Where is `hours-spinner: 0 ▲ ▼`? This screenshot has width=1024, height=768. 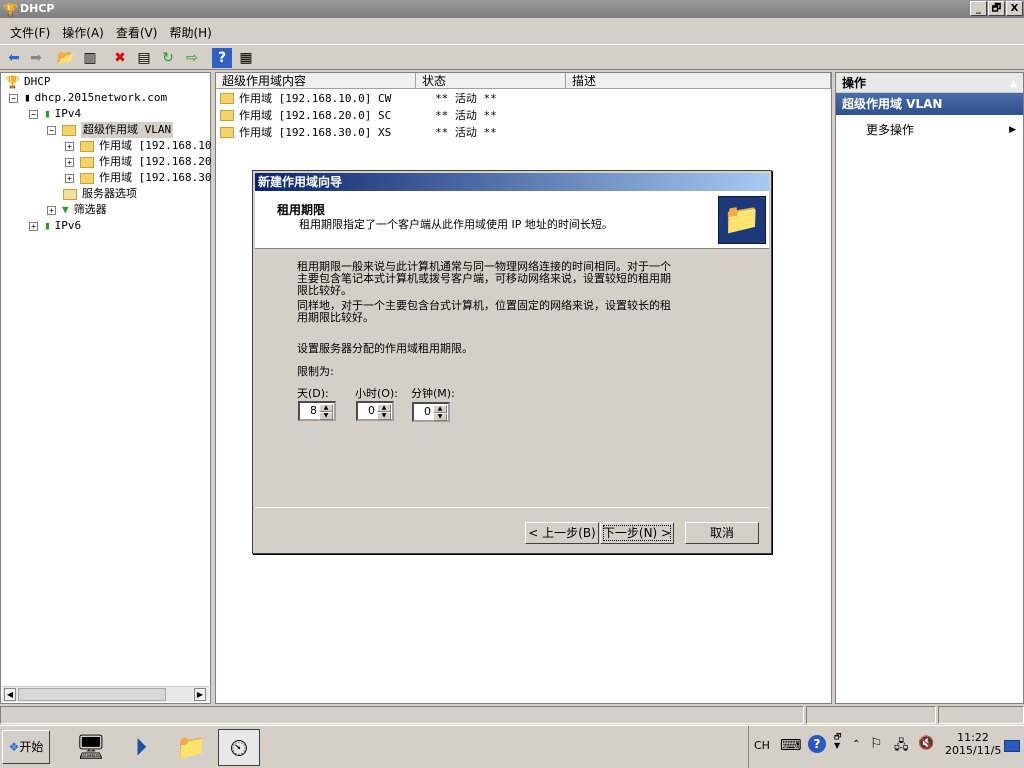
hours-spinner: 0 ▲ ▼ is located at coordinates (375, 411).